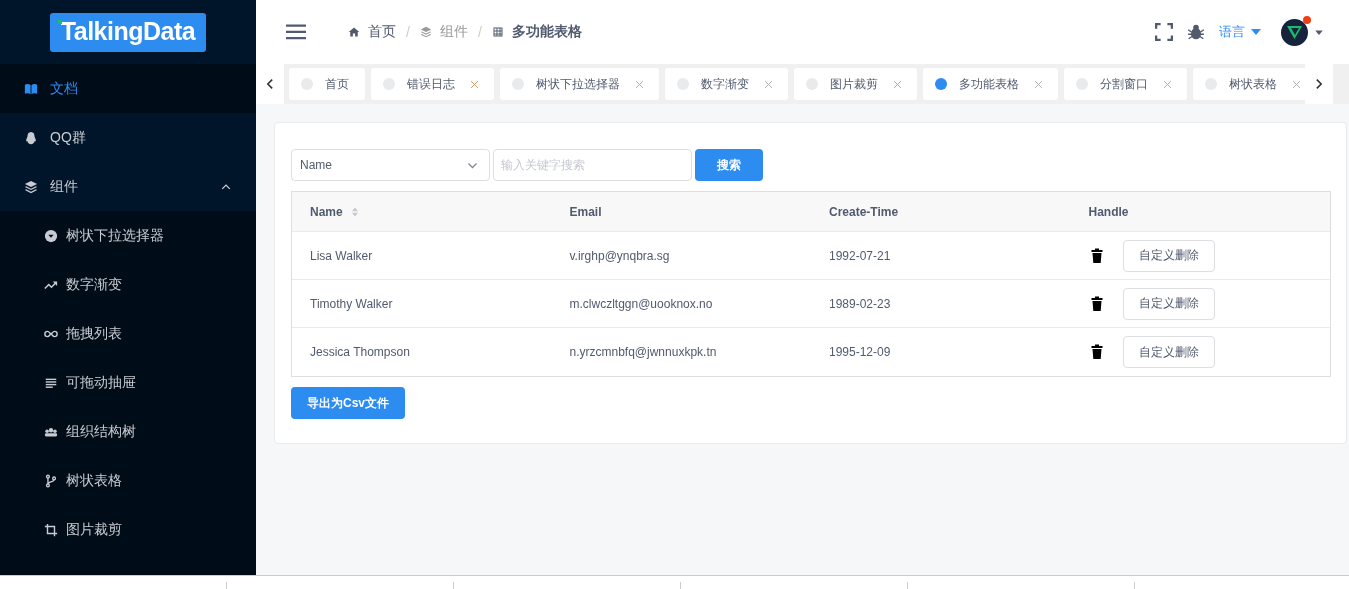  I want to click on table-cell-text: n.yrzcmnbfq@jwnnuxkpk.tn, so click(643, 352).